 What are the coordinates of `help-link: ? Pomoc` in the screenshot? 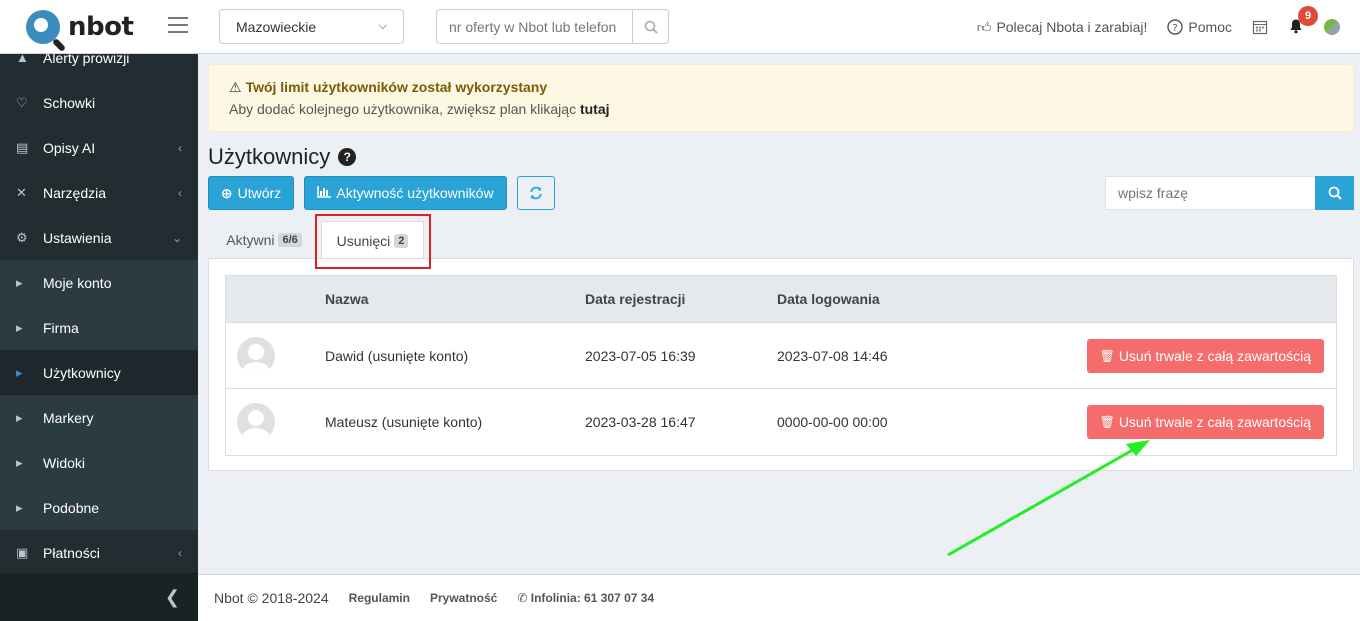 It's located at (1199, 27).